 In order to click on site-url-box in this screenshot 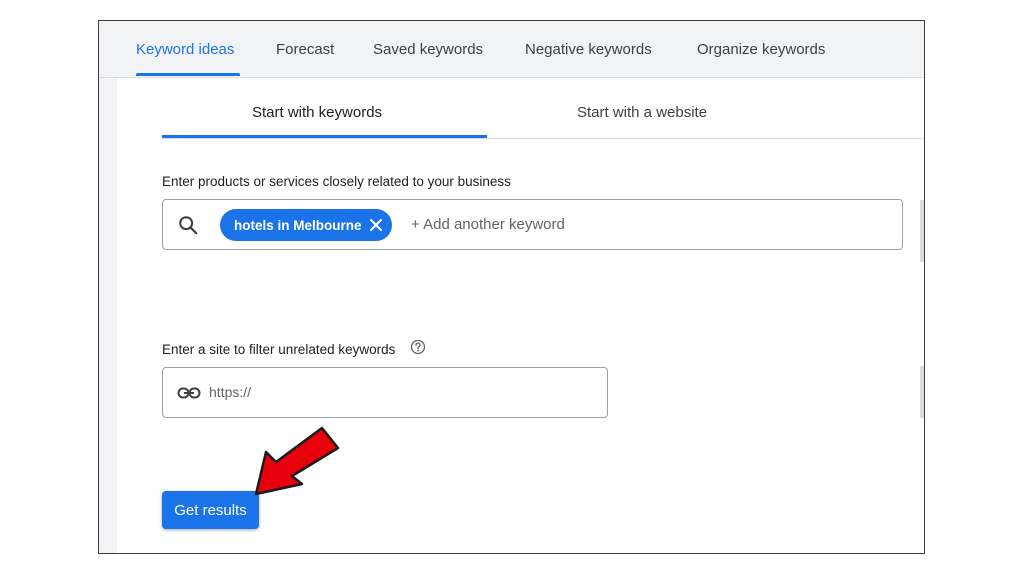, I will do `click(385, 392)`.